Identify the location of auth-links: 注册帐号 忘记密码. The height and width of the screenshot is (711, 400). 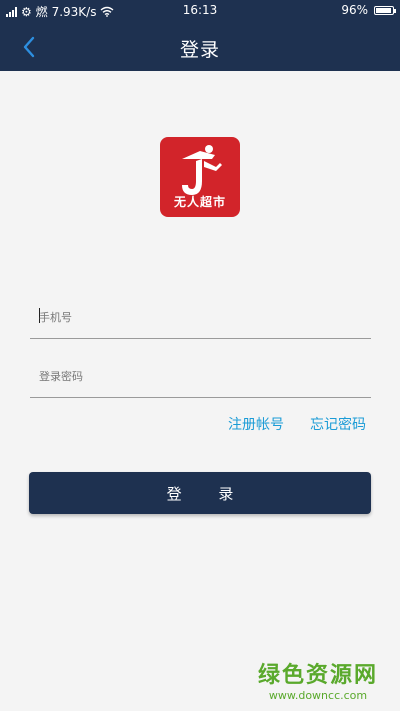
(297, 424).